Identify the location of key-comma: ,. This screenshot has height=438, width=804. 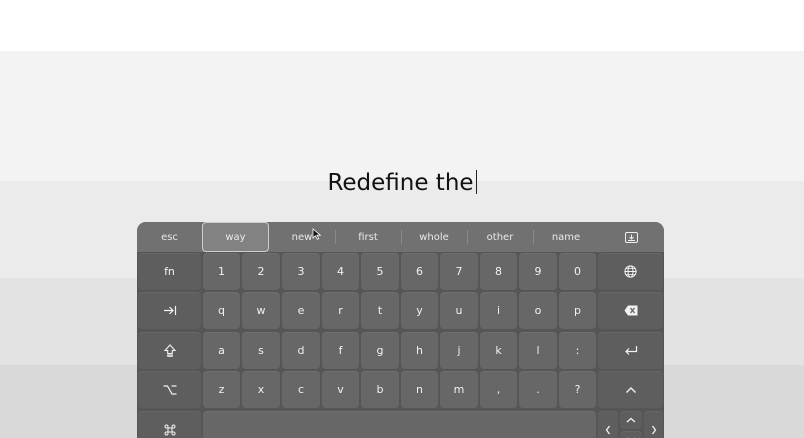
(498, 389).